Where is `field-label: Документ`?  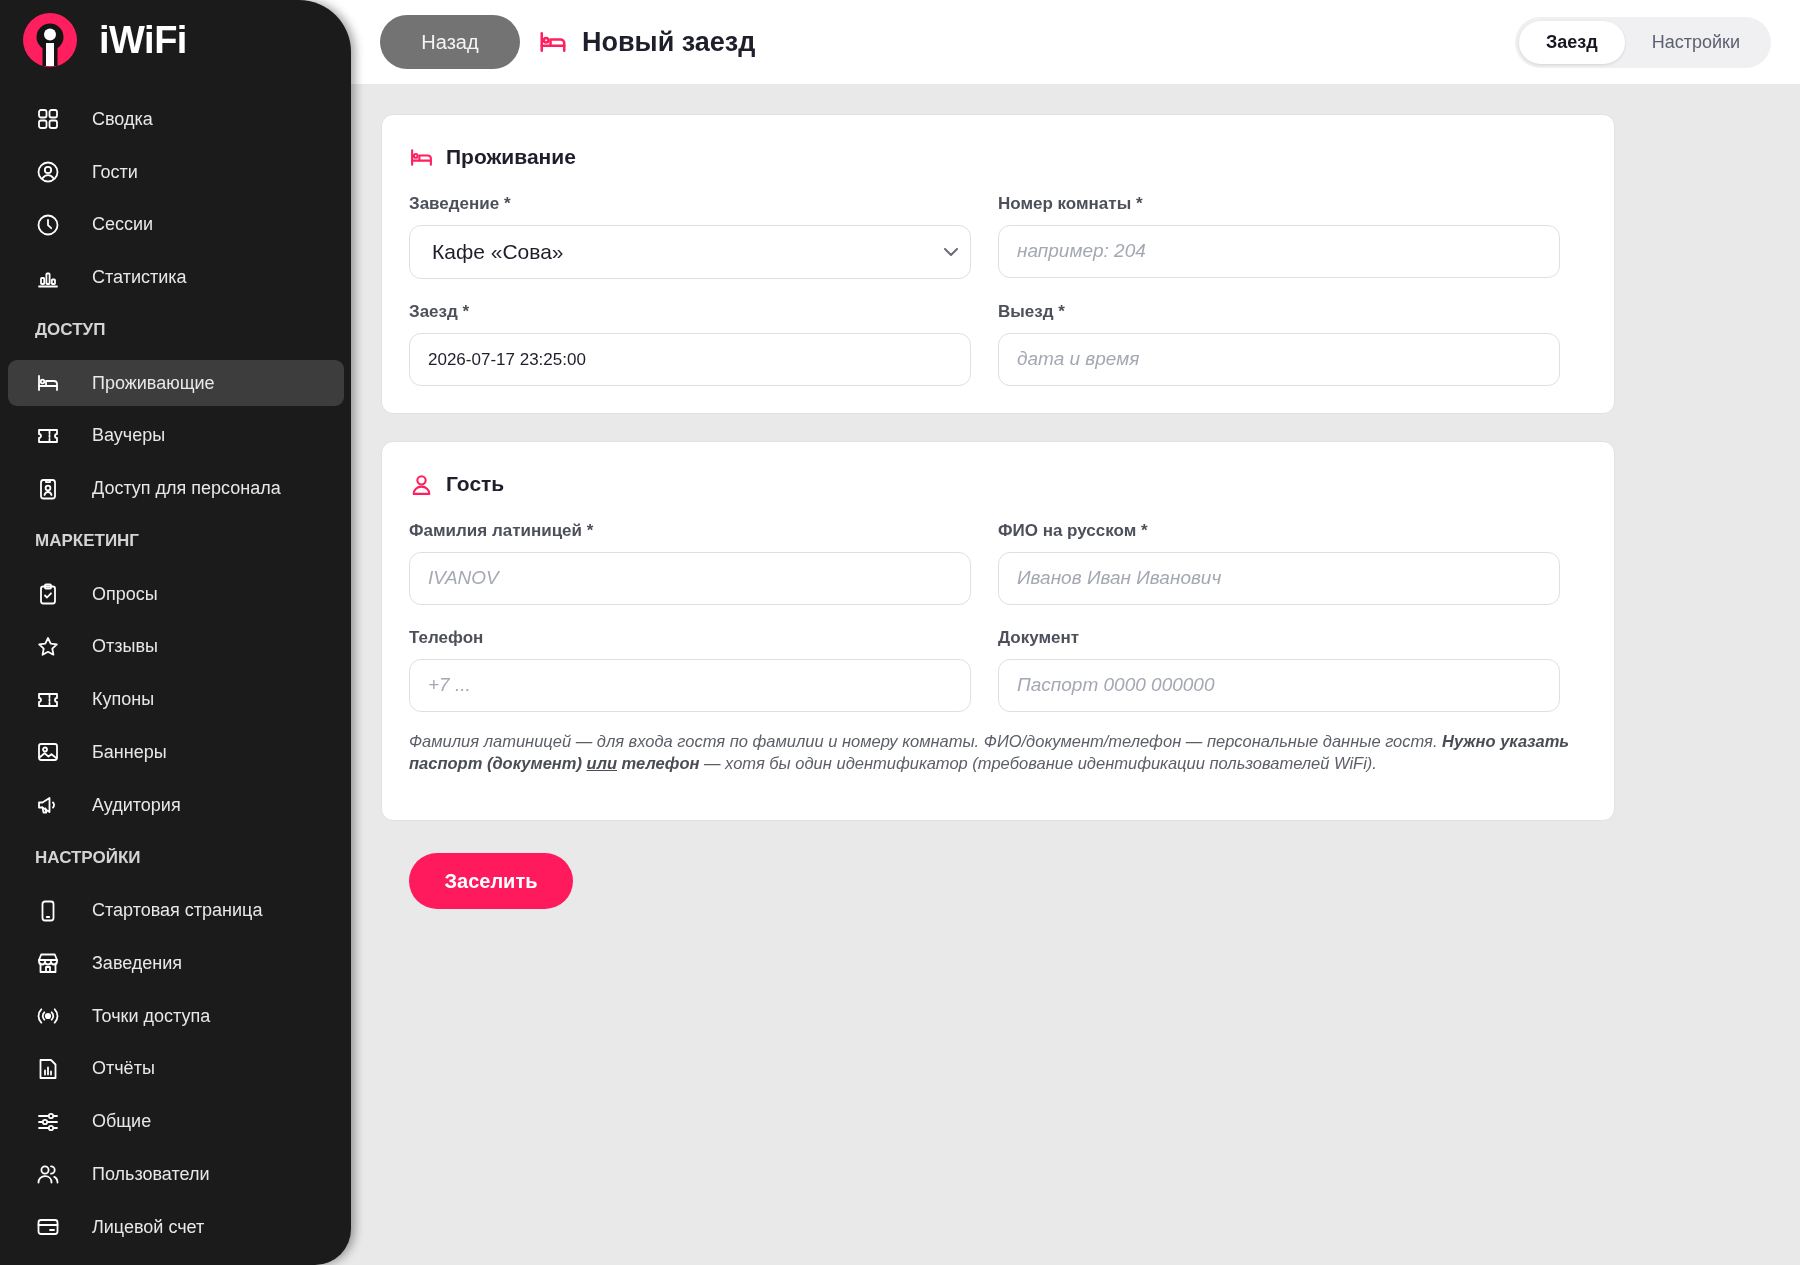 field-label: Документ is located at coordinates (1039, 638).